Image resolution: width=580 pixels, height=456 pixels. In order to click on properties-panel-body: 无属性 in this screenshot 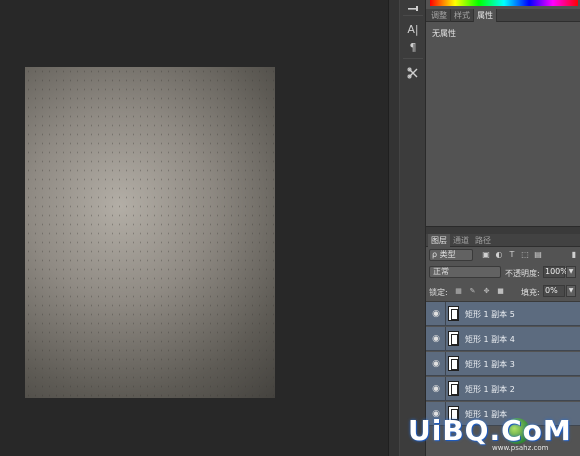, I will do `click(503, 122)`.